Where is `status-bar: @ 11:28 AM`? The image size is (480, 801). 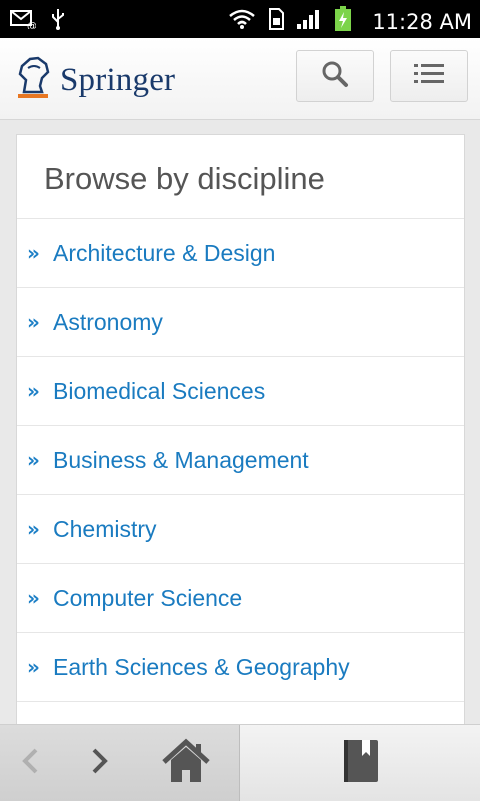
status-bar: @ 11:28 AM is located at coordinates (240, 19).